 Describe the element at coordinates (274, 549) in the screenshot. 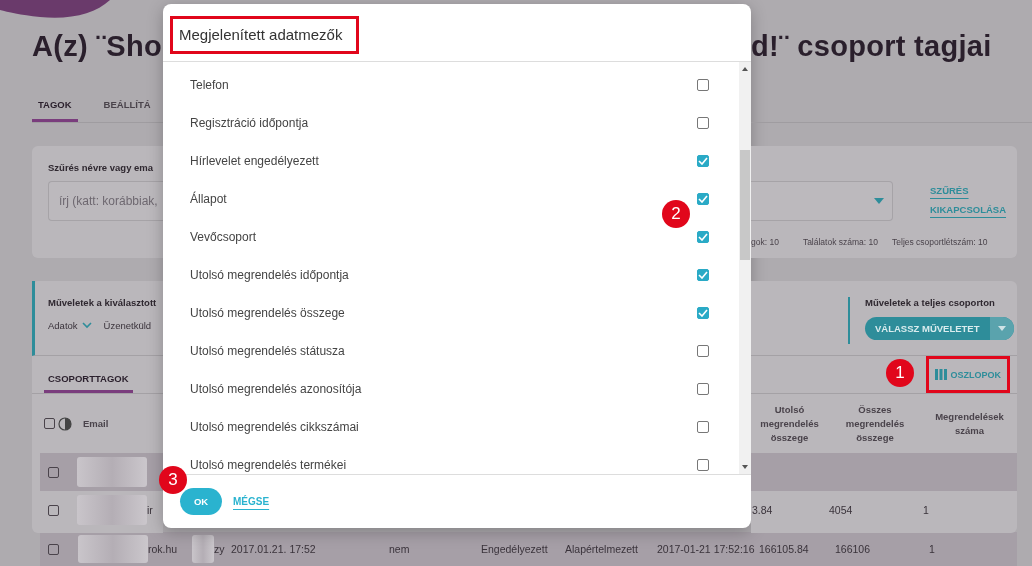

I see `table-cell-text: 2017.01.21. 17:52` at that location.